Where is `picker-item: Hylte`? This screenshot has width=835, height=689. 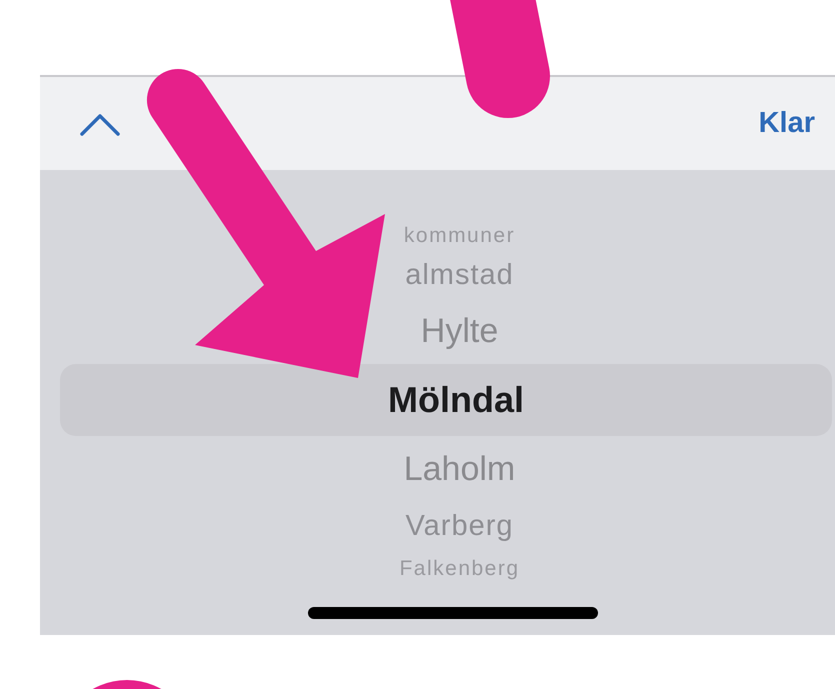 picker-item: Hylte is located at coordinates (437, 331).